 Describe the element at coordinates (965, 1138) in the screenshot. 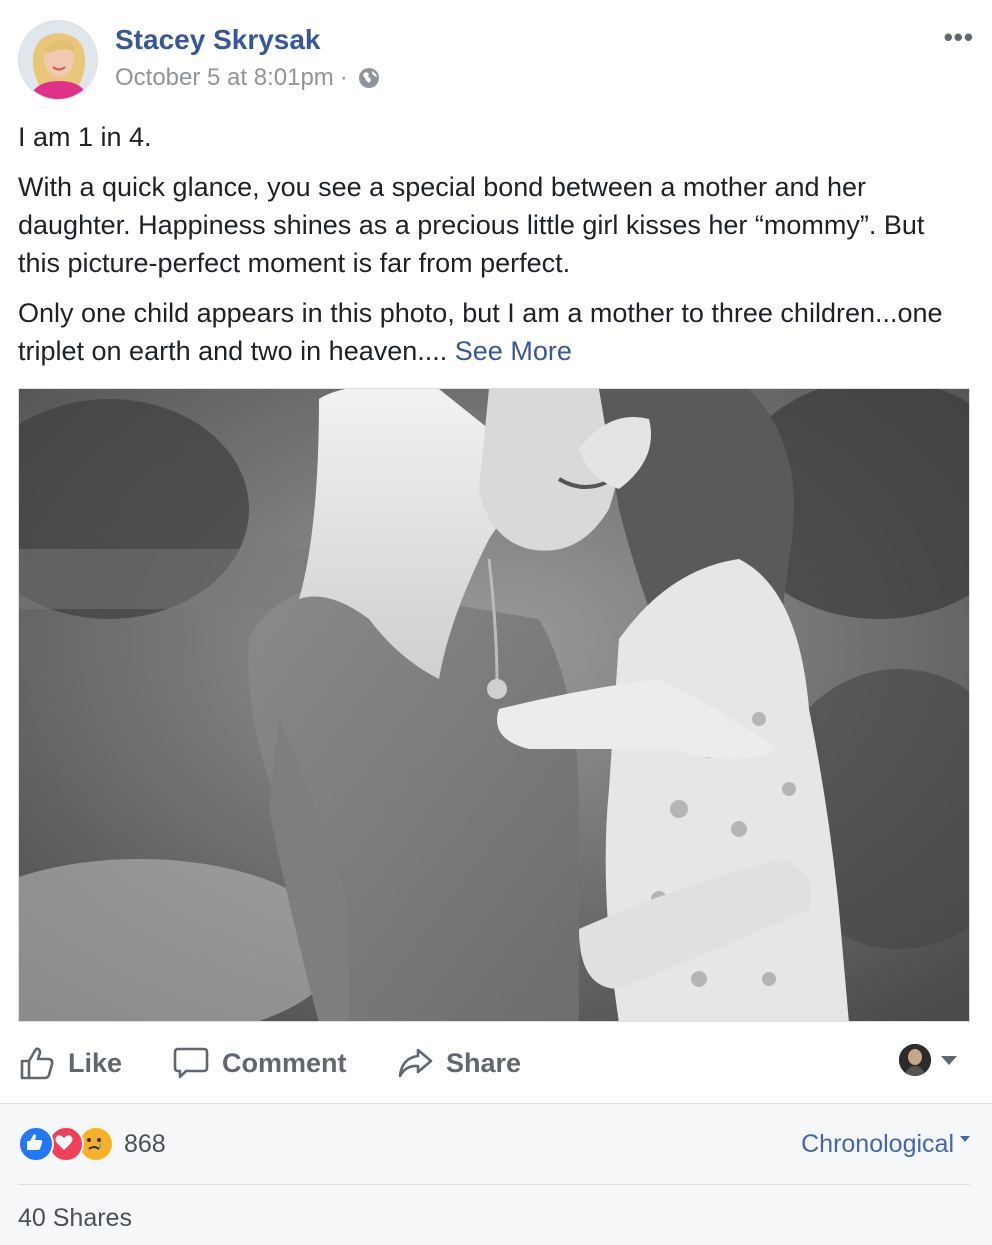

I see `caret-down-icon` at that location.